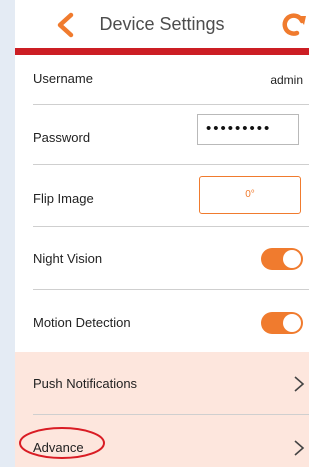 This screenshot has height=467, width=320. I want to click on username-value: admin, so click(286, 80).